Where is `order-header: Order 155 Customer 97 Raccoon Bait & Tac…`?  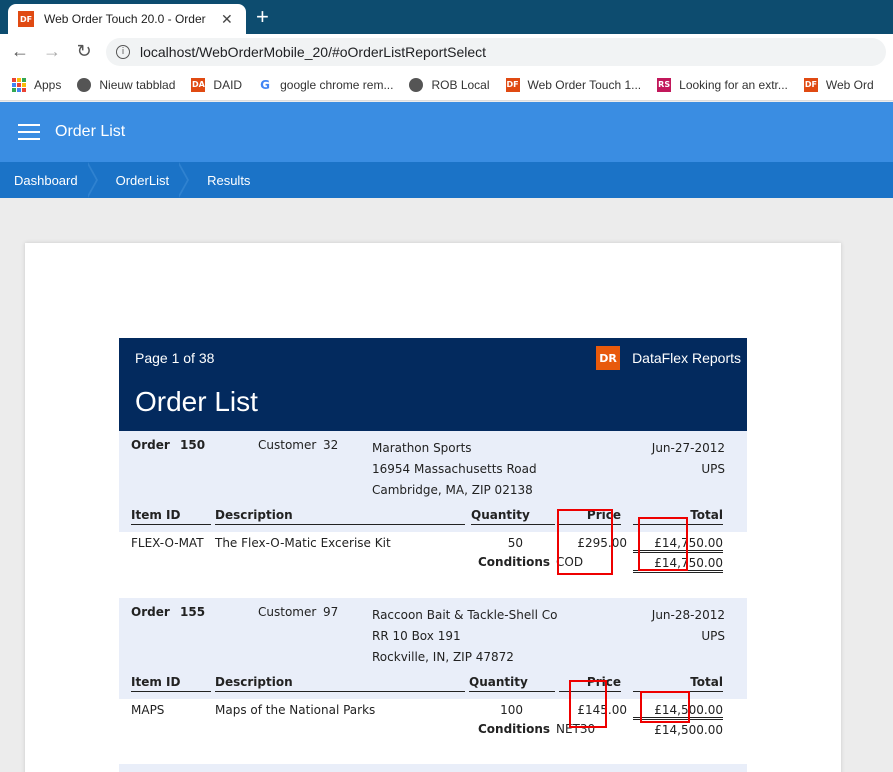 order-header: Order 155 Customer 97 Raccoon Bait & Tac… is located at coordinates (433, 648).